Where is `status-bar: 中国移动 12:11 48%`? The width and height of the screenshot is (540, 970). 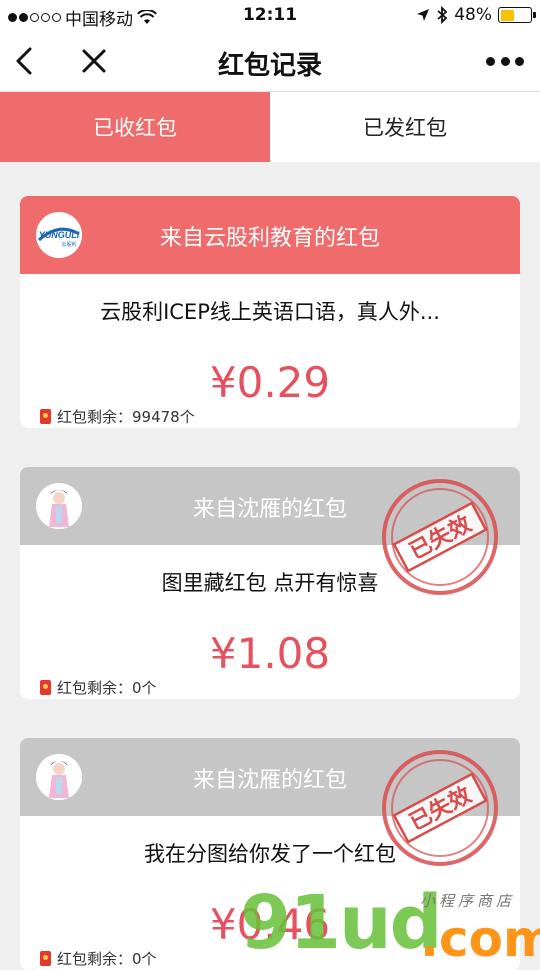 status-bar: 中国移动 12:11 48% is located at coordinates (270, 15).